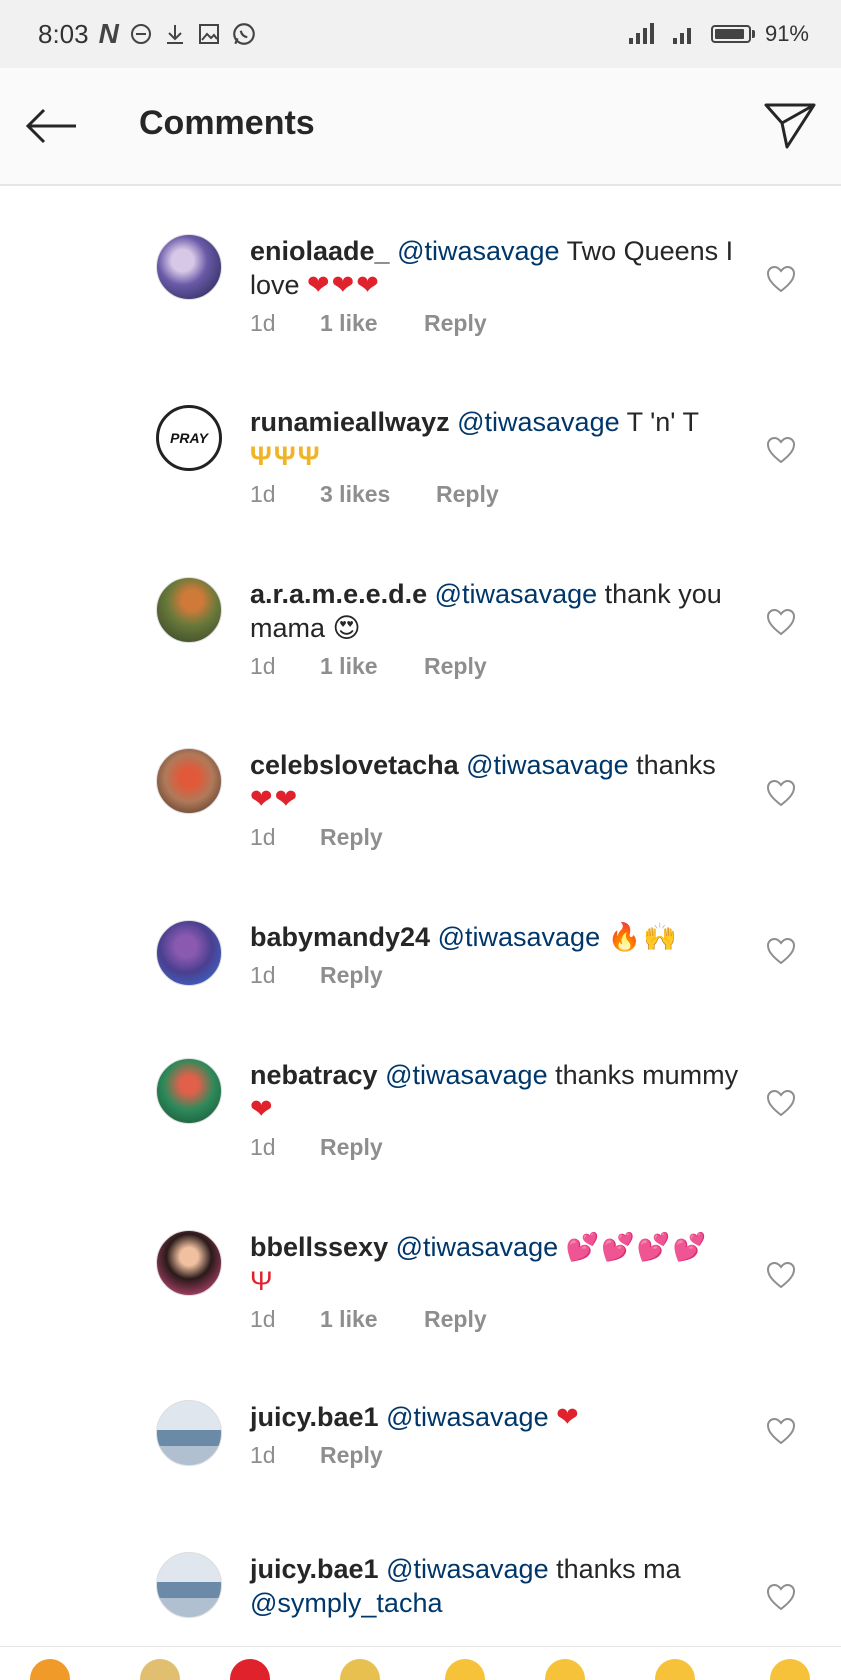 Image resolution: width=841 pixels, height=1680 pixels. I want to click on trident-emoji: ΨΨΨ, so click(286, 456).